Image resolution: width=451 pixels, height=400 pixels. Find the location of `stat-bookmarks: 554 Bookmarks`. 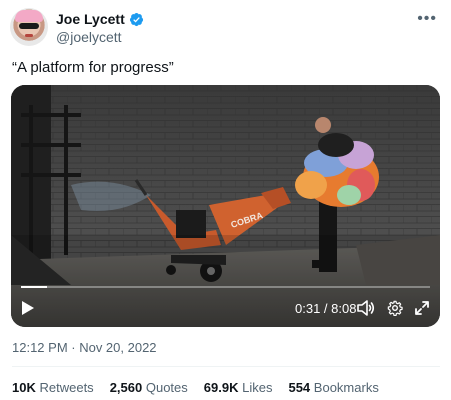

stat-bookmarks: 554 Bookmarks is located at coordinates (333, 388).